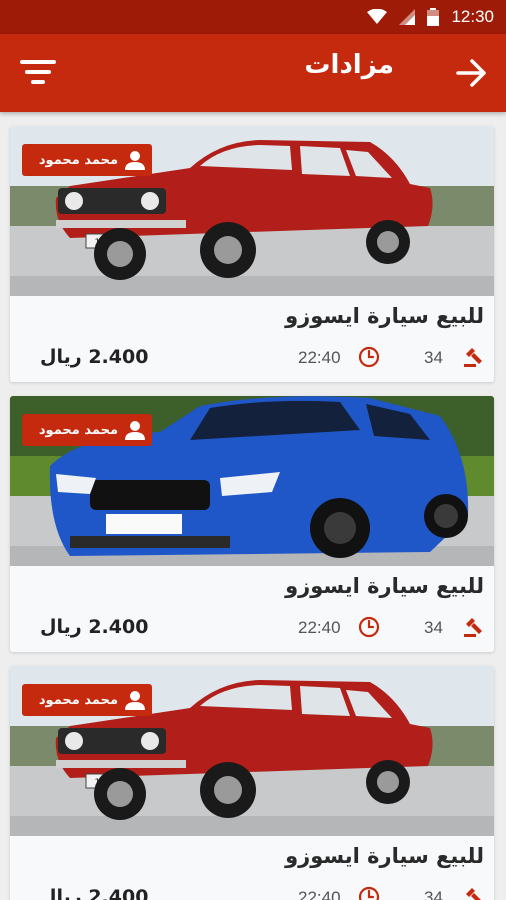  What do you see at coordinates (38, 72) in the screenshot?
I see `filter-icon` at bounding box center [38, 72].